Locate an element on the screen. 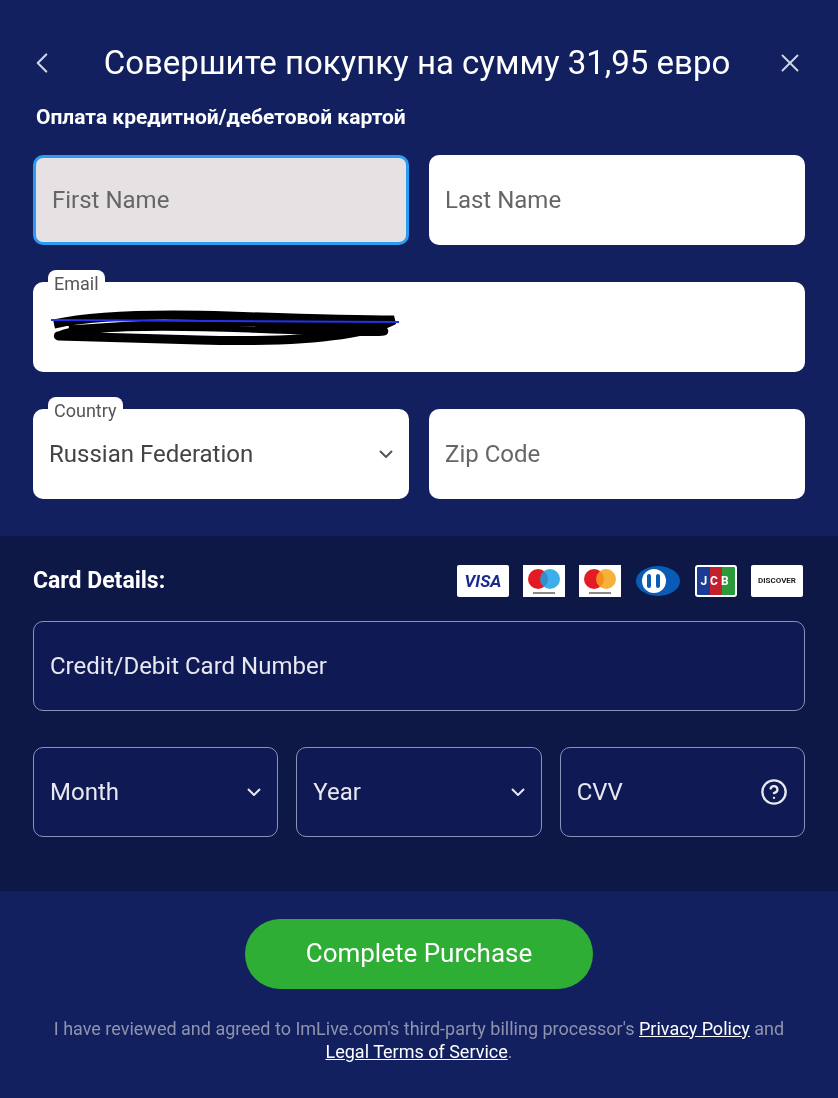 The width and height of the screenshot is (838, 1098). help-icon is located at coordinates (774, 791).